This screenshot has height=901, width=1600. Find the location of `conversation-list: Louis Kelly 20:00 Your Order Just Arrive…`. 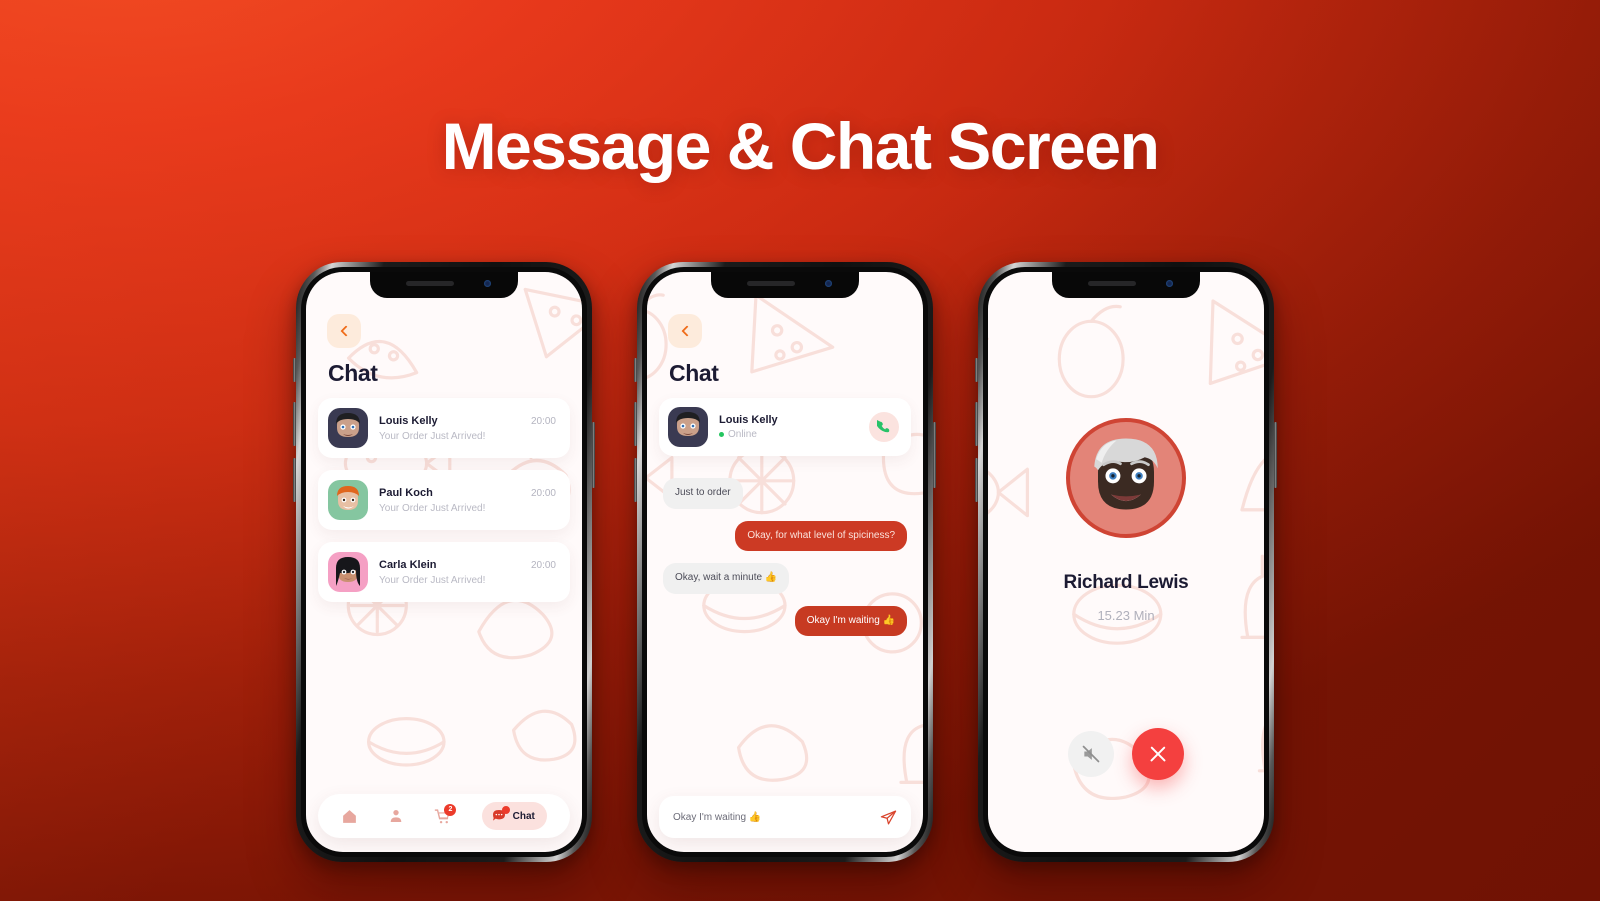

conversation-list: Louis Kelly 20:00 Your Order Just Arrive… is located at coordinates (444, 506).